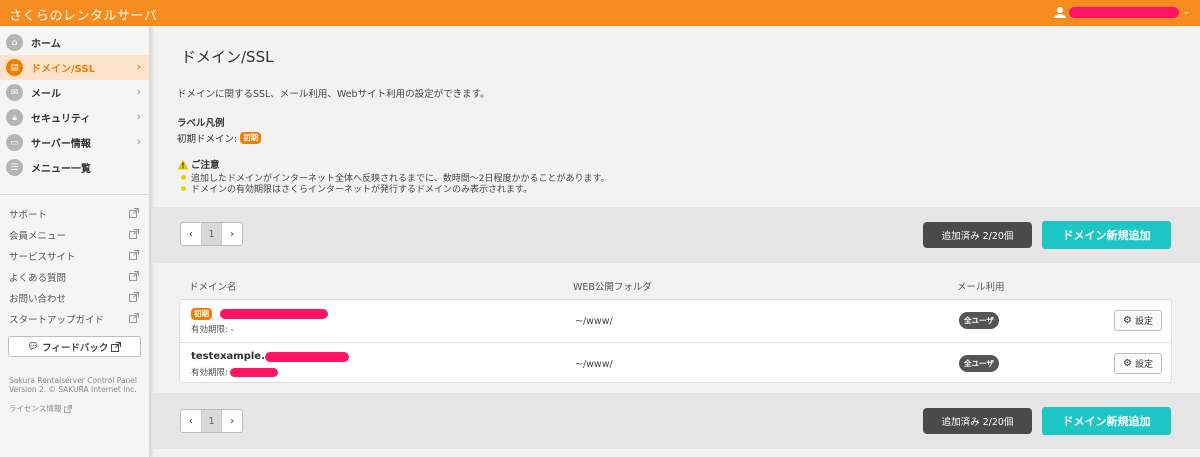 The width and height of the screenshot is (1200, 457). Describe the element at coordinates (207, 139) in the screenshot. I see `legend-label: 初期ドメイン:` at that location.